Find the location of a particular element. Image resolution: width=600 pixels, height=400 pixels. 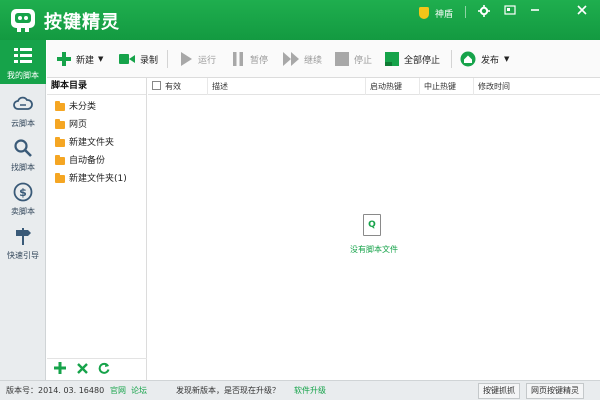

official-site-link: 官网 is located at coordinates (118, 391).